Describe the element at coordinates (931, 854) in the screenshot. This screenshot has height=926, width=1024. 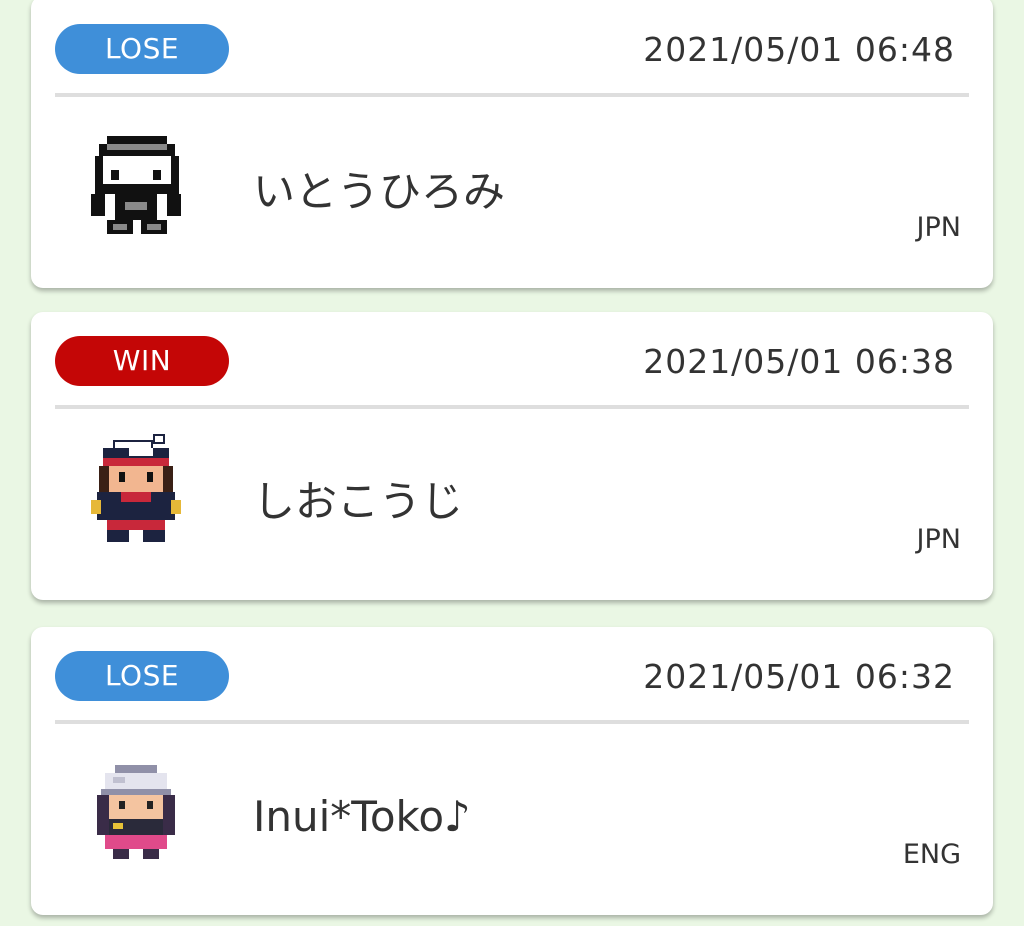
I see `player-region: ENG` at that location.